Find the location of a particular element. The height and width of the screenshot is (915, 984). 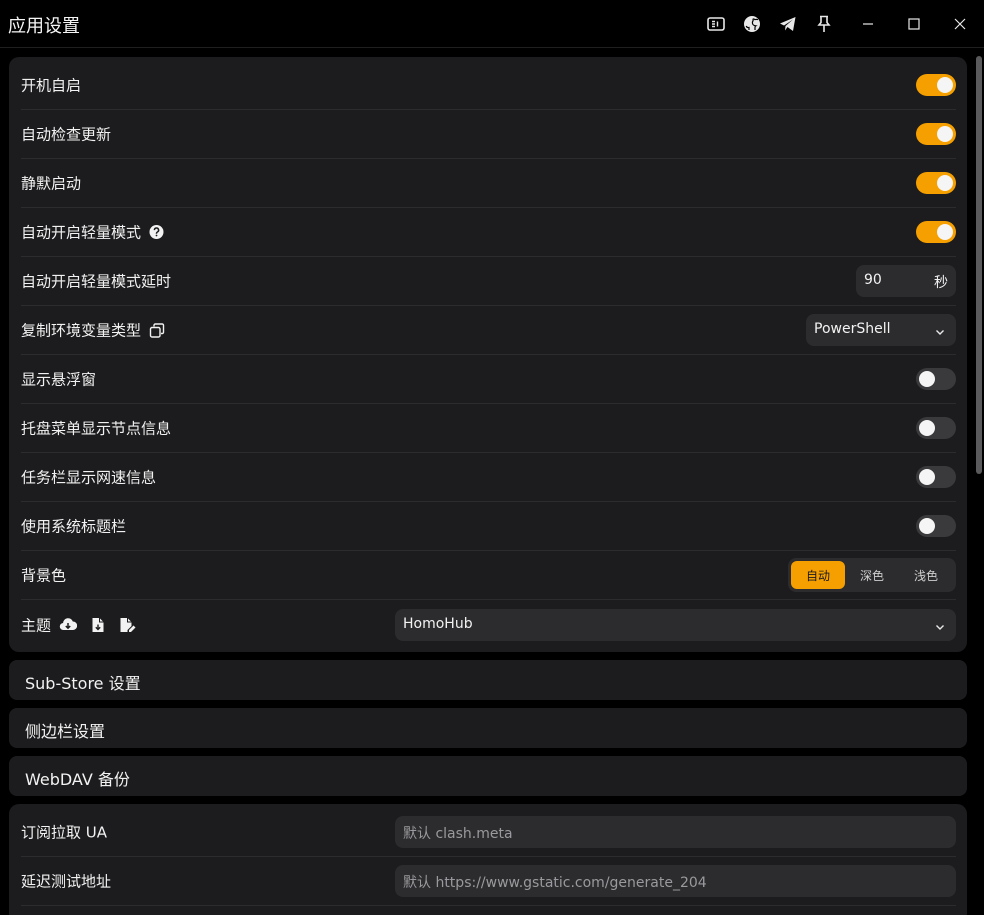

setting-tray-show-node: 托盘菜单显示节点信息 is located at coordinates (488, 428).